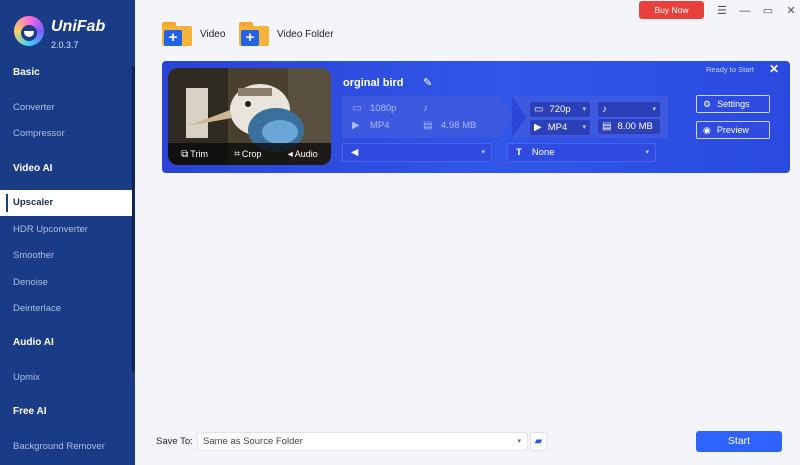 Image resolution: width=800 pixels, height=465 pixels. Describe the element at coordinates (383, 108) in the screenshot. I see `source-resolution-value: 1080p` at that location.